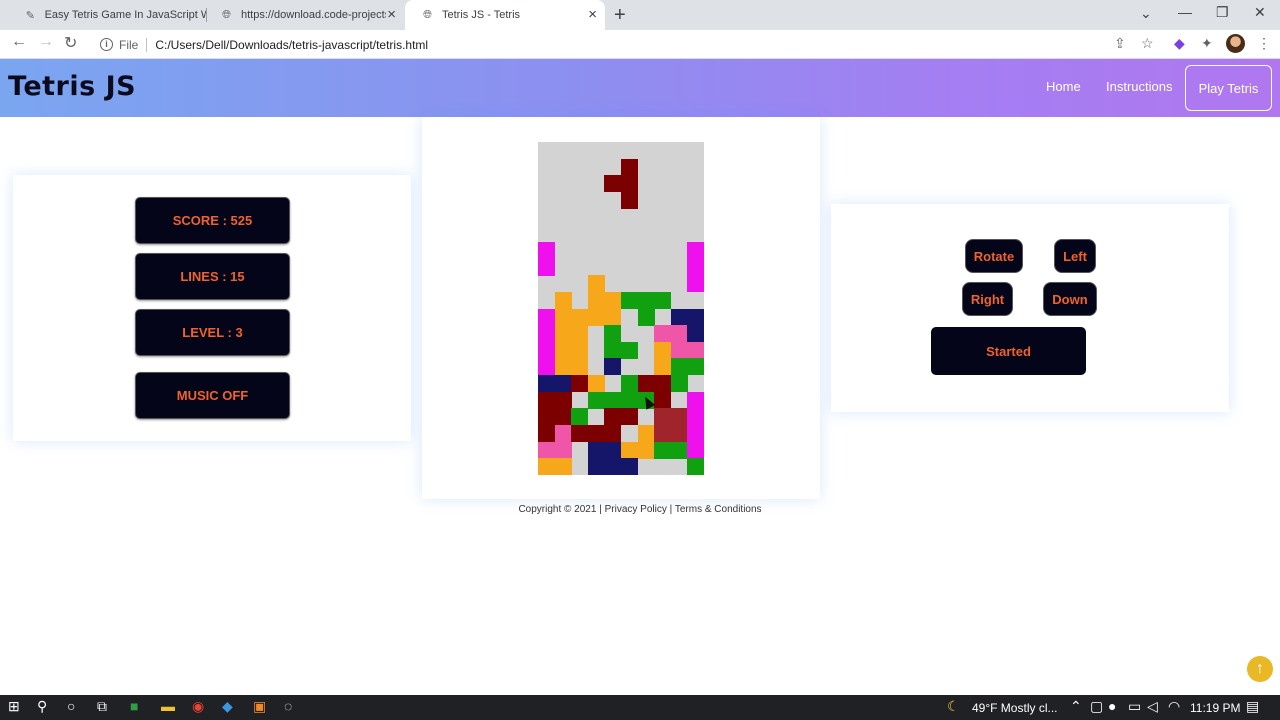  What do you see at coordinates (1139, 86) in the screenshot?
I see `nav-instructions: Instructions` at bounding box center [1139, 86].